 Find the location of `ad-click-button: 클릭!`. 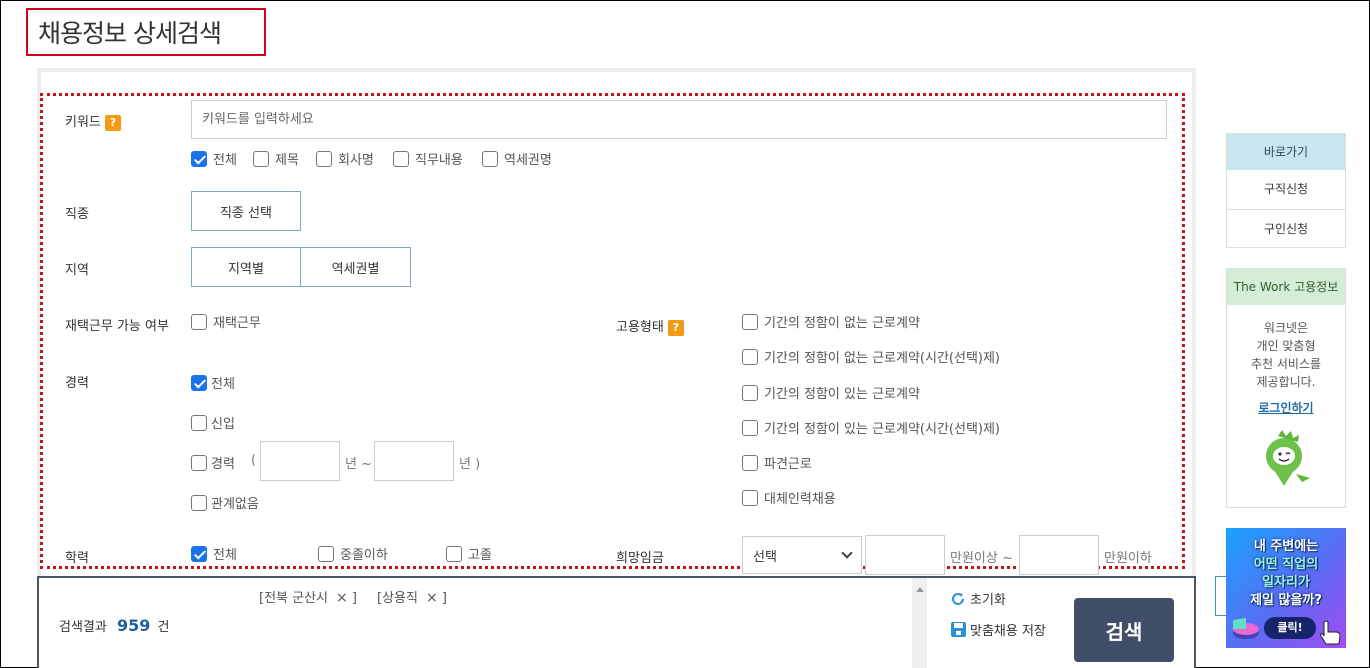

ad-click-button: 클릭! is located at coordinates (1290, 628).